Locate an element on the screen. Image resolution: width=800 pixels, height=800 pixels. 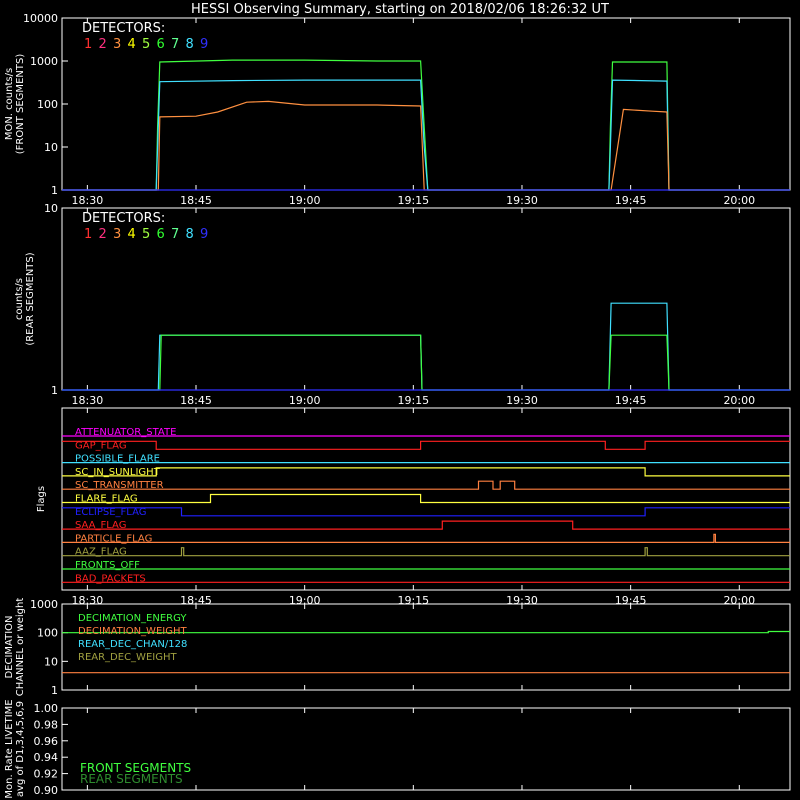
panel-2-ytick-label: 10 is located at coordinates (51, 208).